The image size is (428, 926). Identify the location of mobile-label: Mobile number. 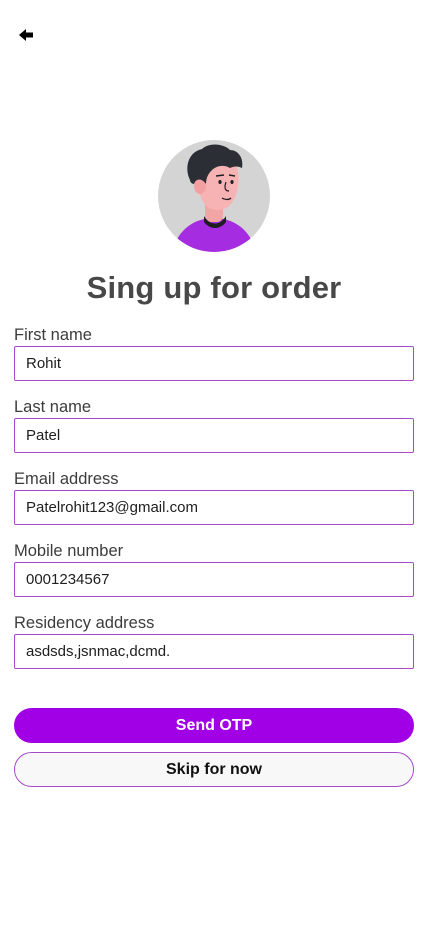
(69, 551).